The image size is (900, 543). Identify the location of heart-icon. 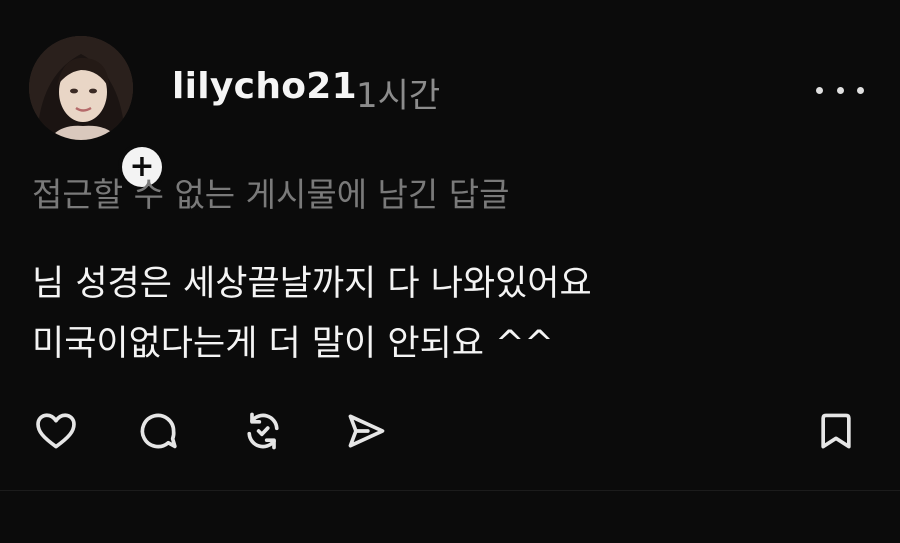
(56, 431).